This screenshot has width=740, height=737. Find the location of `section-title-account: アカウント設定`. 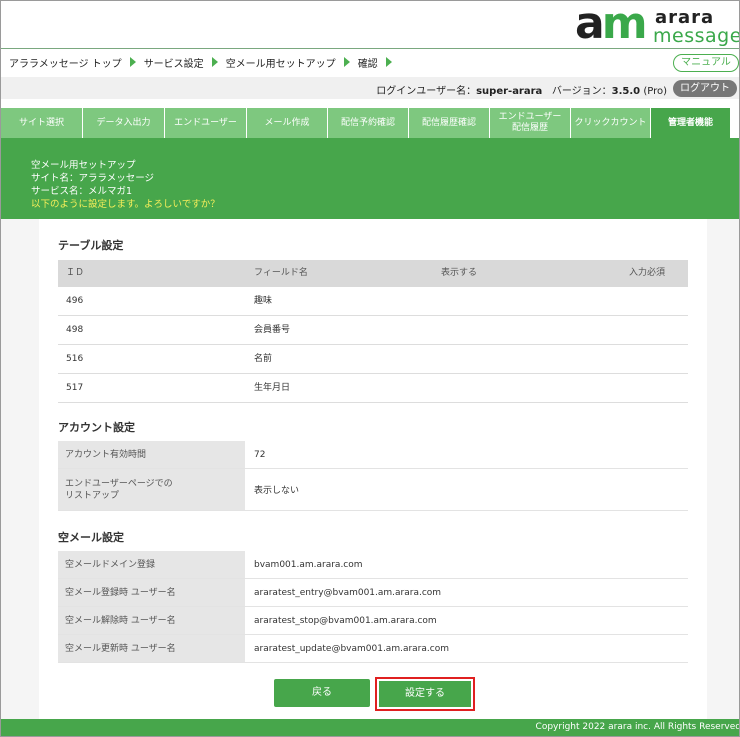

section-title-account: アカウント設定 is located at coordinates (96, 427).